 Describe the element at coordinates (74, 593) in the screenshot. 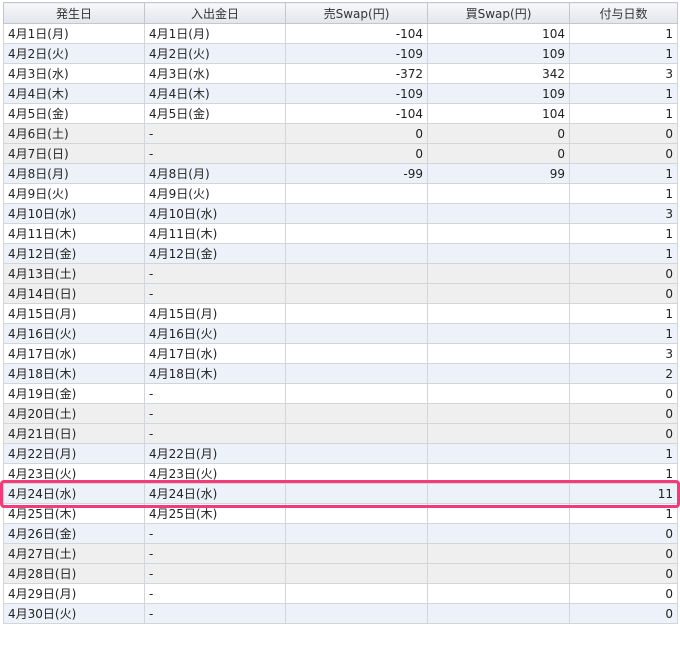

I see `occurrence-date-cell: 4月29日(月)` at that location.